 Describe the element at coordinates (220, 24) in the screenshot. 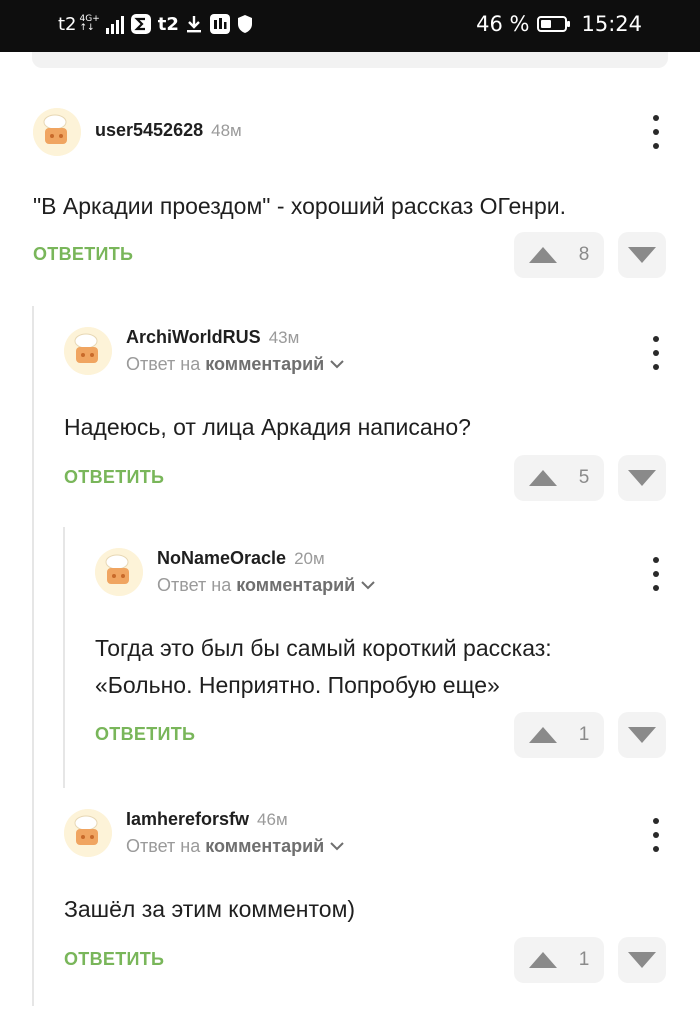

I see `mts-app-icon` at that location.